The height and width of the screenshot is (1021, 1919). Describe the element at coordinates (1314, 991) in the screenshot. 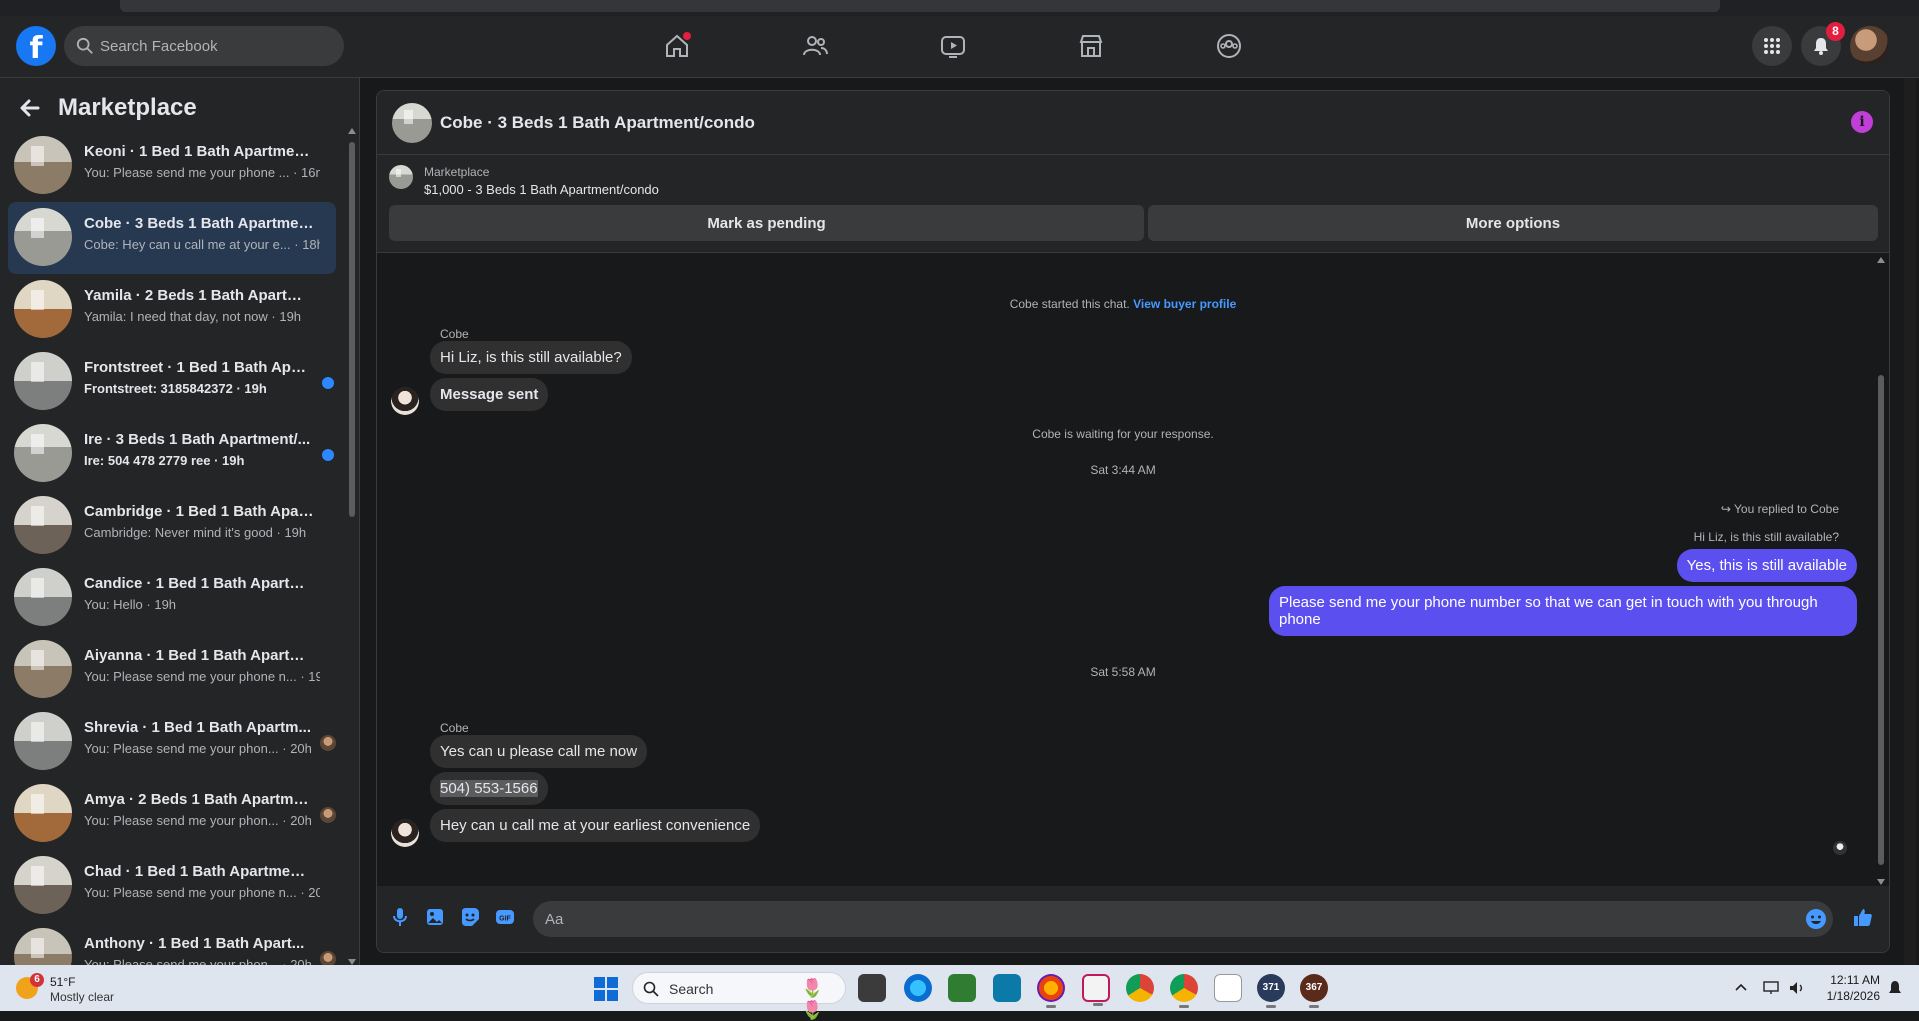

I see `app-badge-367-icon: 367` at that location.